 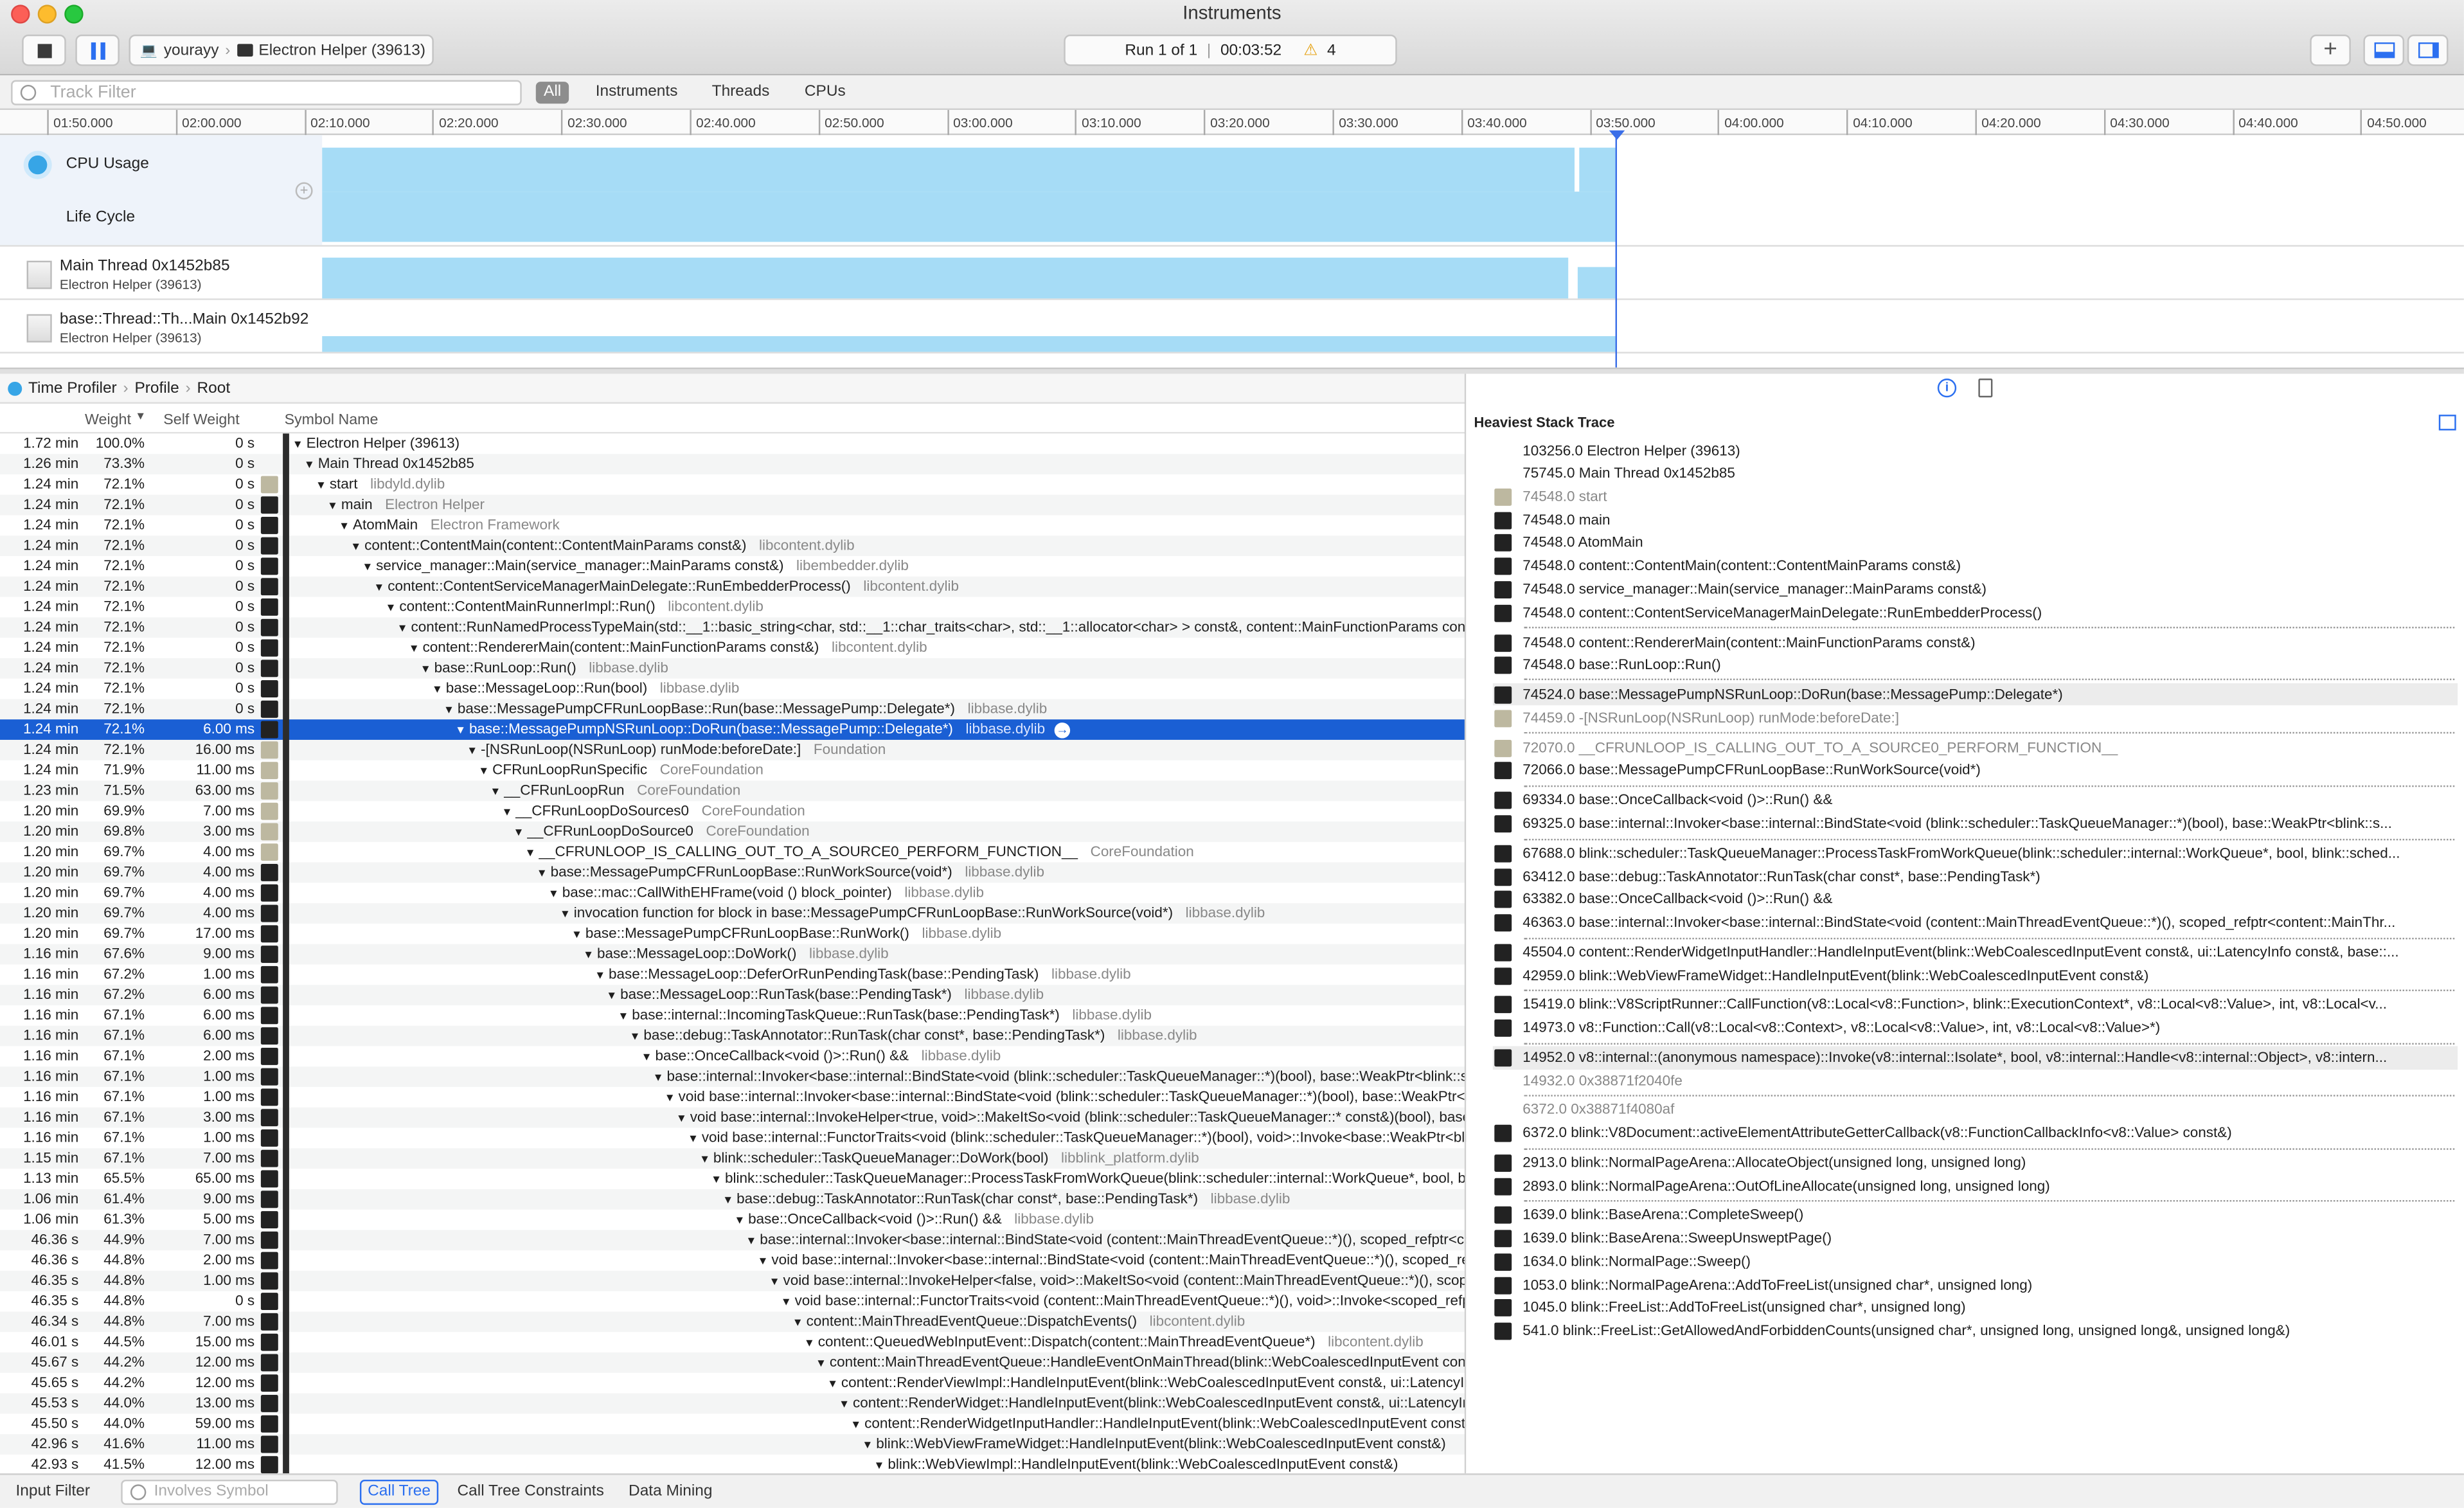 What do you see at coordinates (1232, 371) in the screenshot?
I see `pane-divider` at bounding box center [1232, 371].